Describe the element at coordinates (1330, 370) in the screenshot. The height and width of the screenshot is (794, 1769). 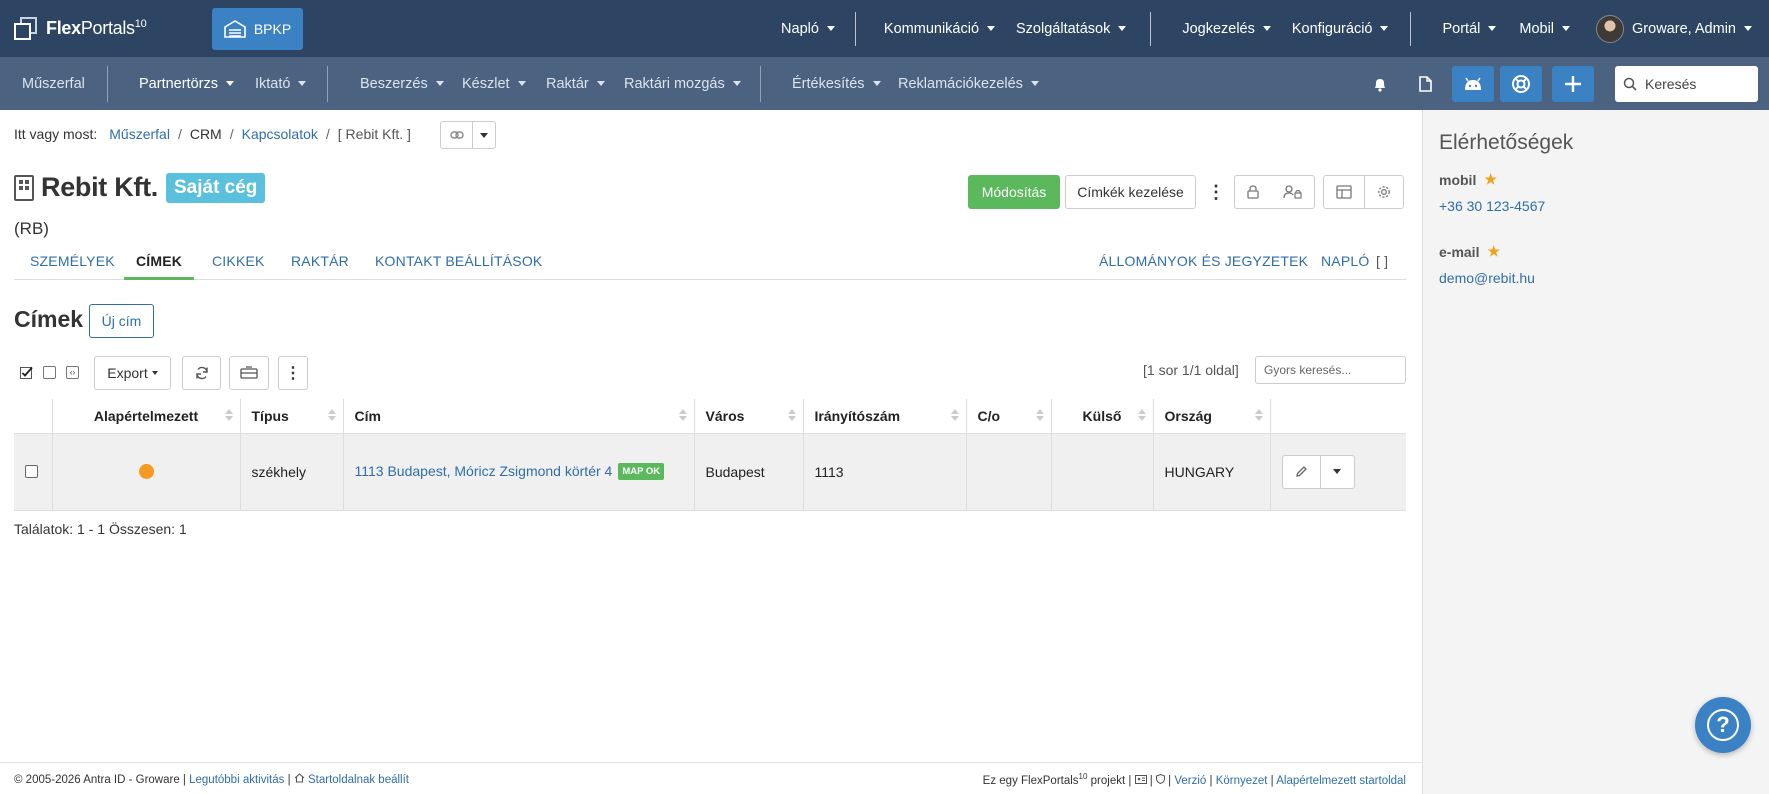
I see `quick-search-input` at that location.